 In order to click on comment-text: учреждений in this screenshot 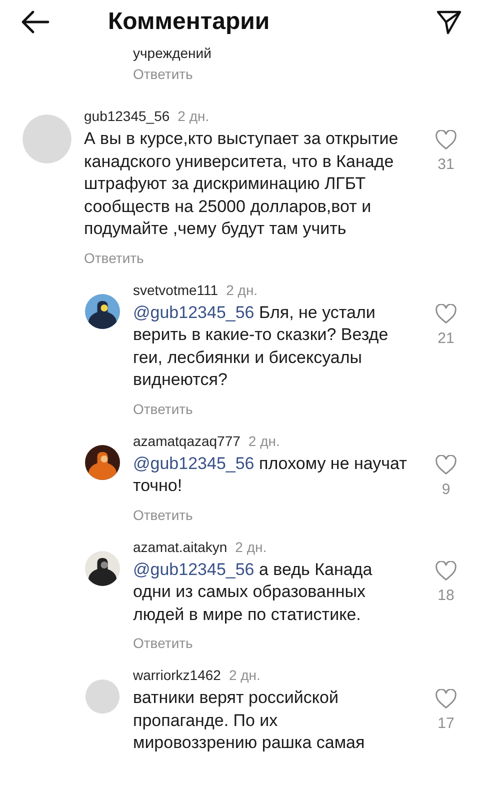, I will do `click(172, 53)`.